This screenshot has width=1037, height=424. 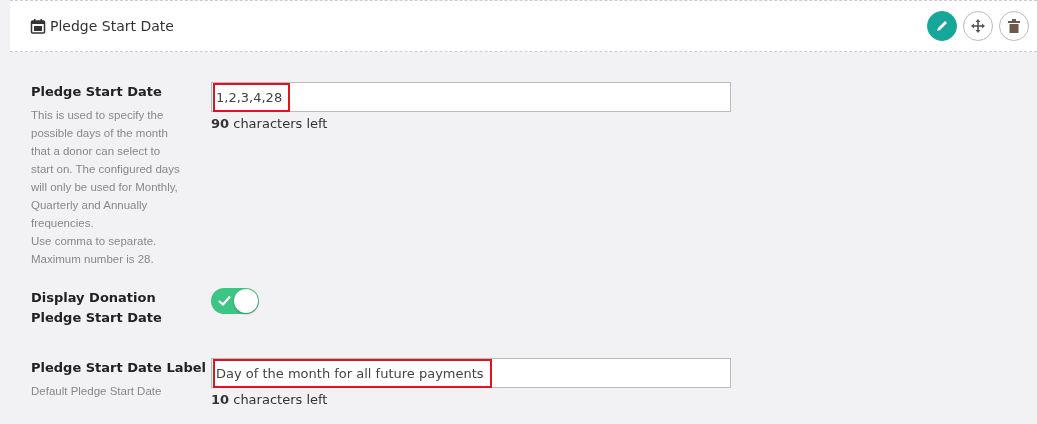 I want to click on character-count: 90 characters left, so click(x=270, y=123).